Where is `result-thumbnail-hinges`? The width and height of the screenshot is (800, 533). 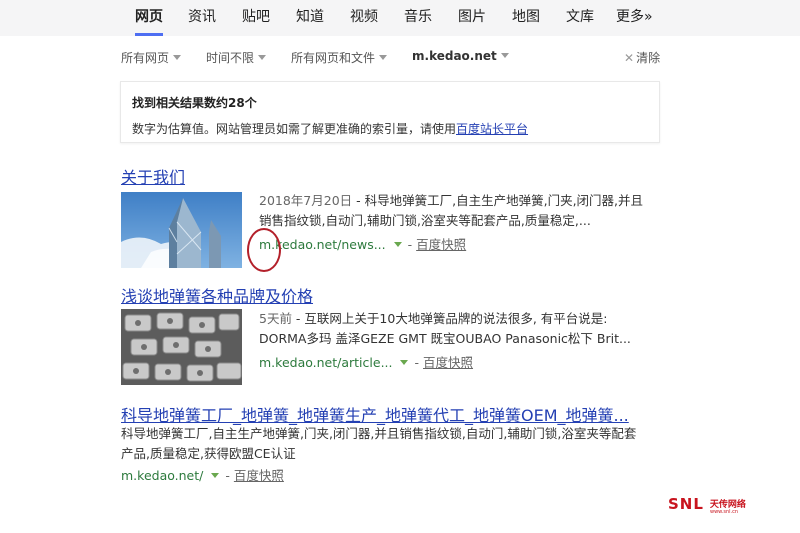
result-thumbnail-hinges is located at coordinates (181, 347).